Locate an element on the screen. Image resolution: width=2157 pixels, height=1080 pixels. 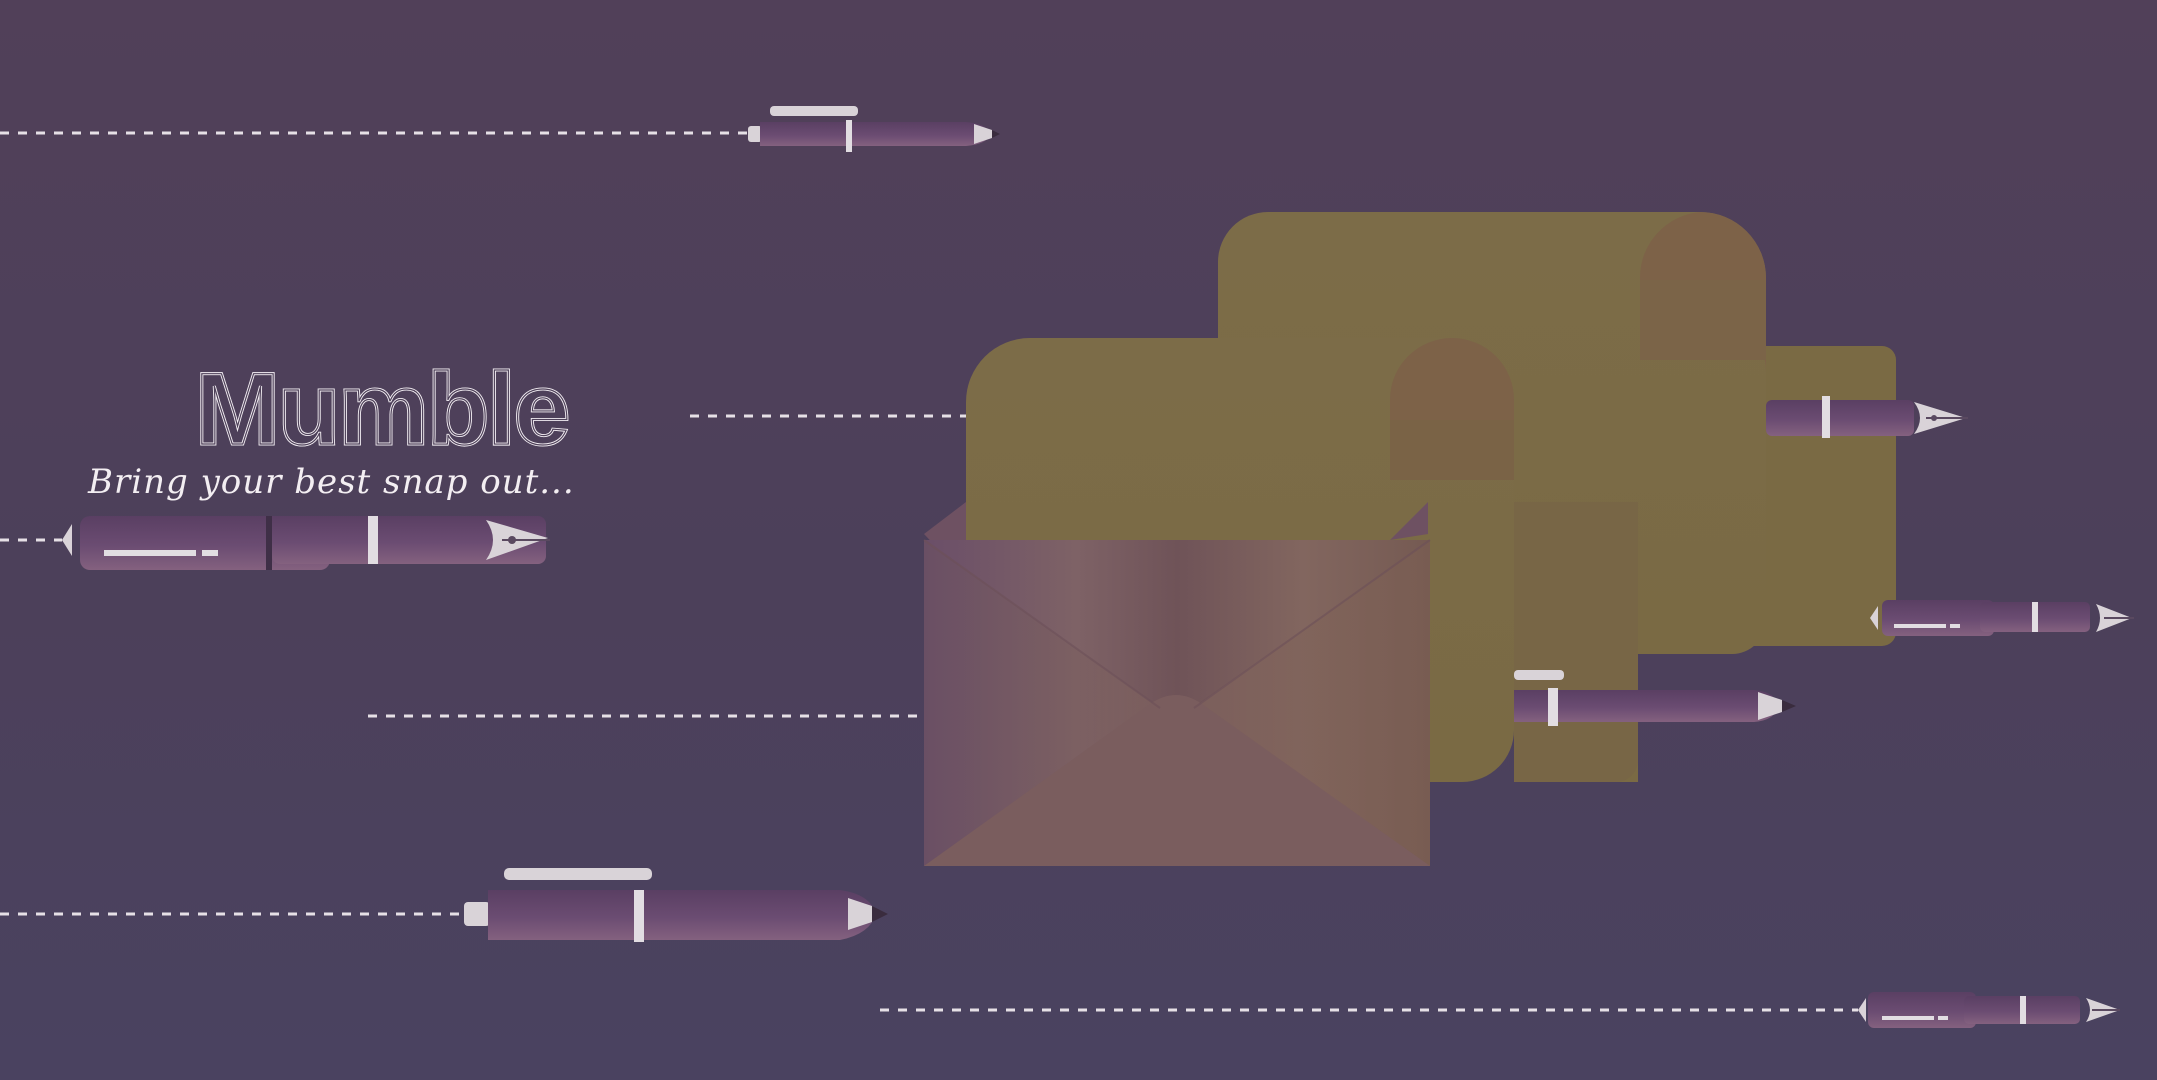
mumble-wordmark-icon: Mumble Mumble is located at coordinates (383, 408).